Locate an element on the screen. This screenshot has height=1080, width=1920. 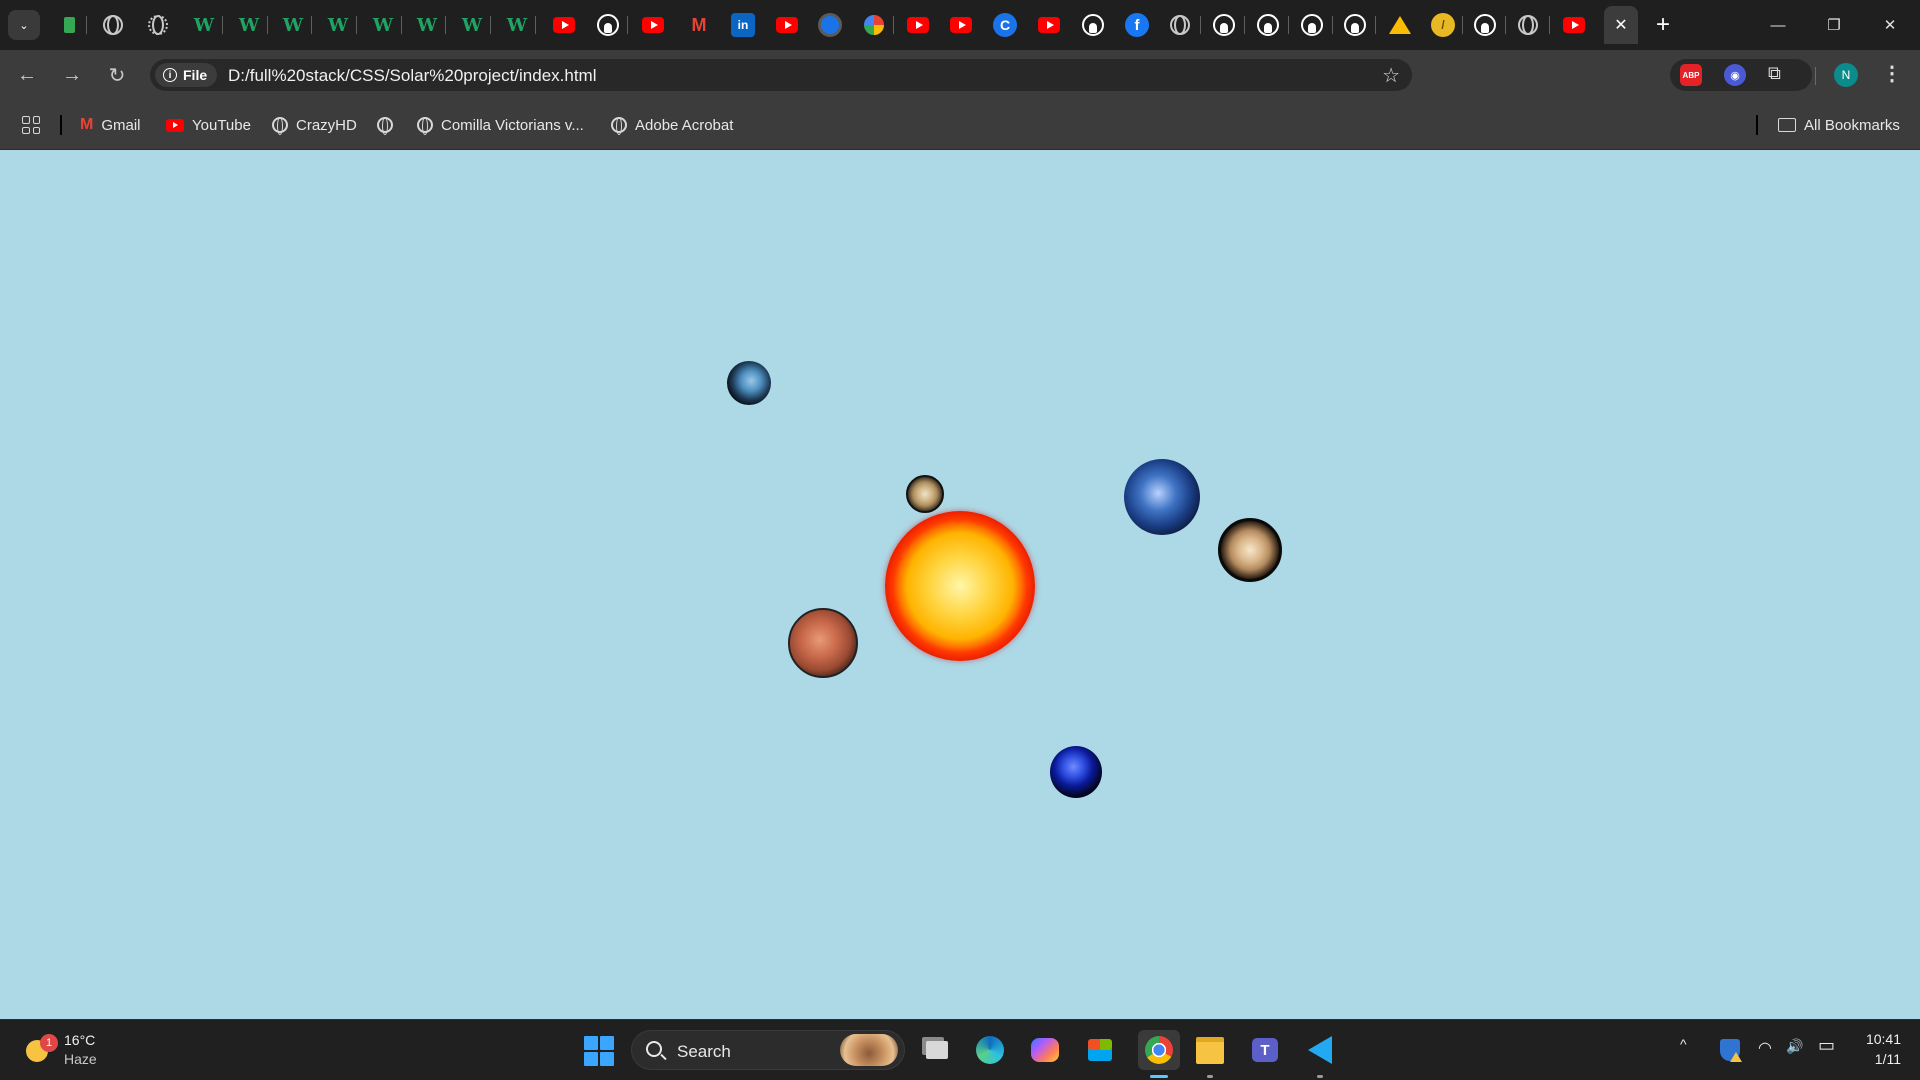
tab-strip: ⌄ W W W W W W W W M in C f / ✕ + — ❐ ✕ is located at coordinates (960, 25).